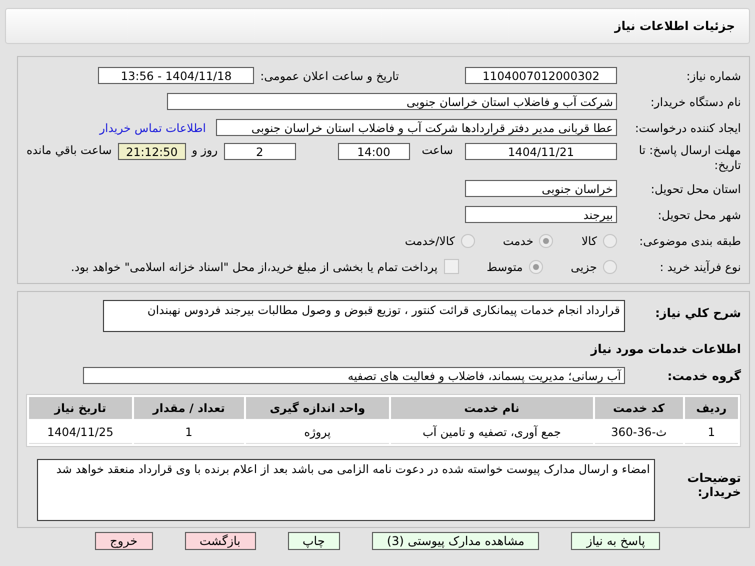  Describe the element at coordinates (695, 189) in the screenshot. I see `field-label: استان محل تحویل:` at that location.